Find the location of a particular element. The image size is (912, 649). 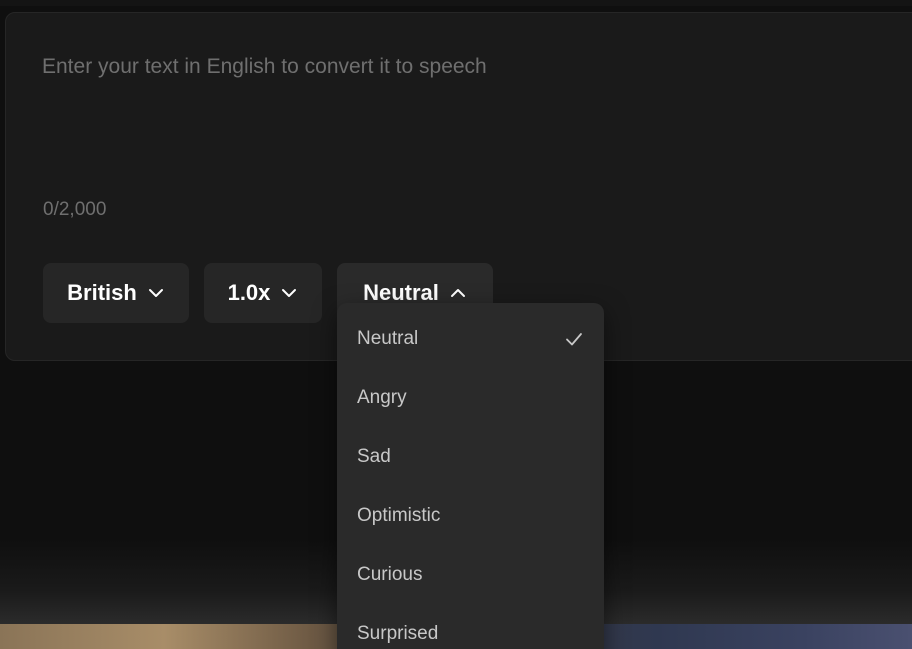

emotion-option-neutral: Neutral is located at coordinates (470, 338).